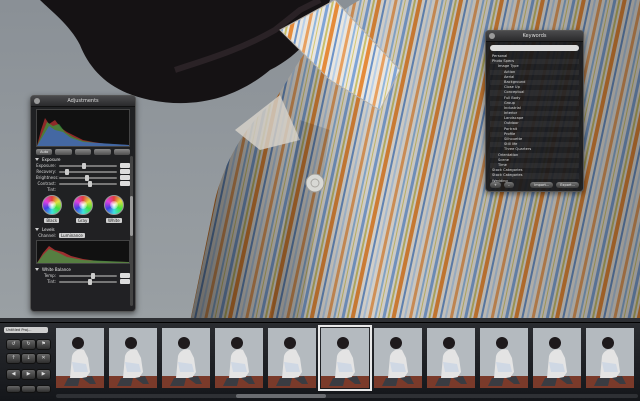  I want to click on adjustments-title-bar: Adjustments, so click(83, 101).